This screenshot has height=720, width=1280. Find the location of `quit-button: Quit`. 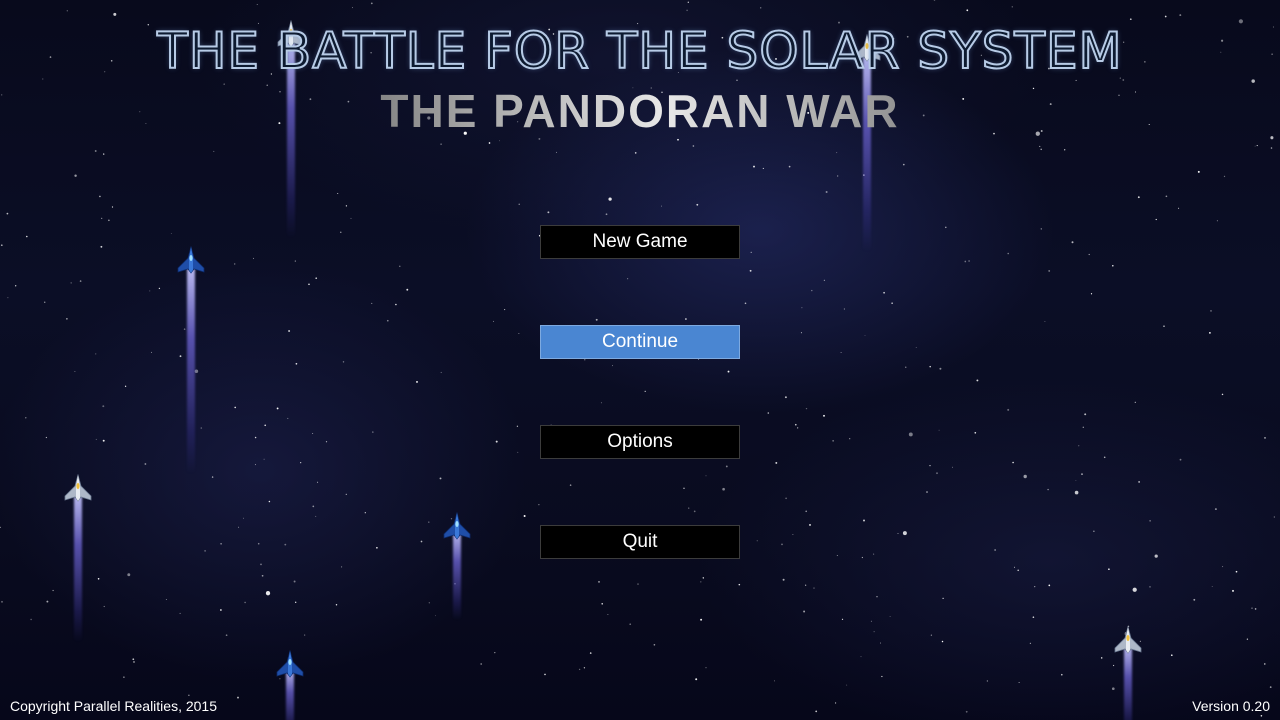

quit-button: Quit is located at coordinates (640, 542).